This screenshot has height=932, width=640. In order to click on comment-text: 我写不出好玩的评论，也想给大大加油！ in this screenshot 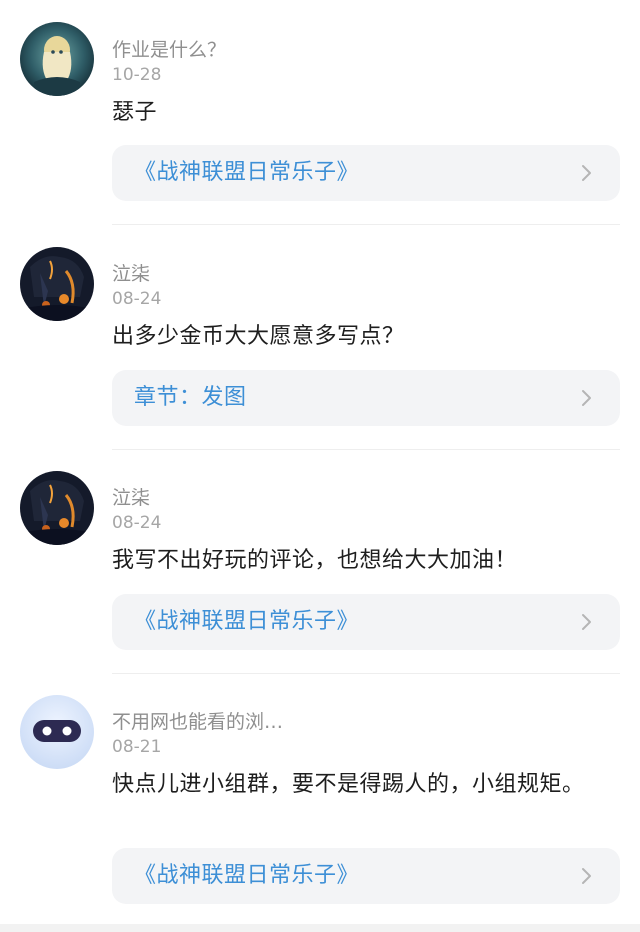, I will do `click(315, 560)`.